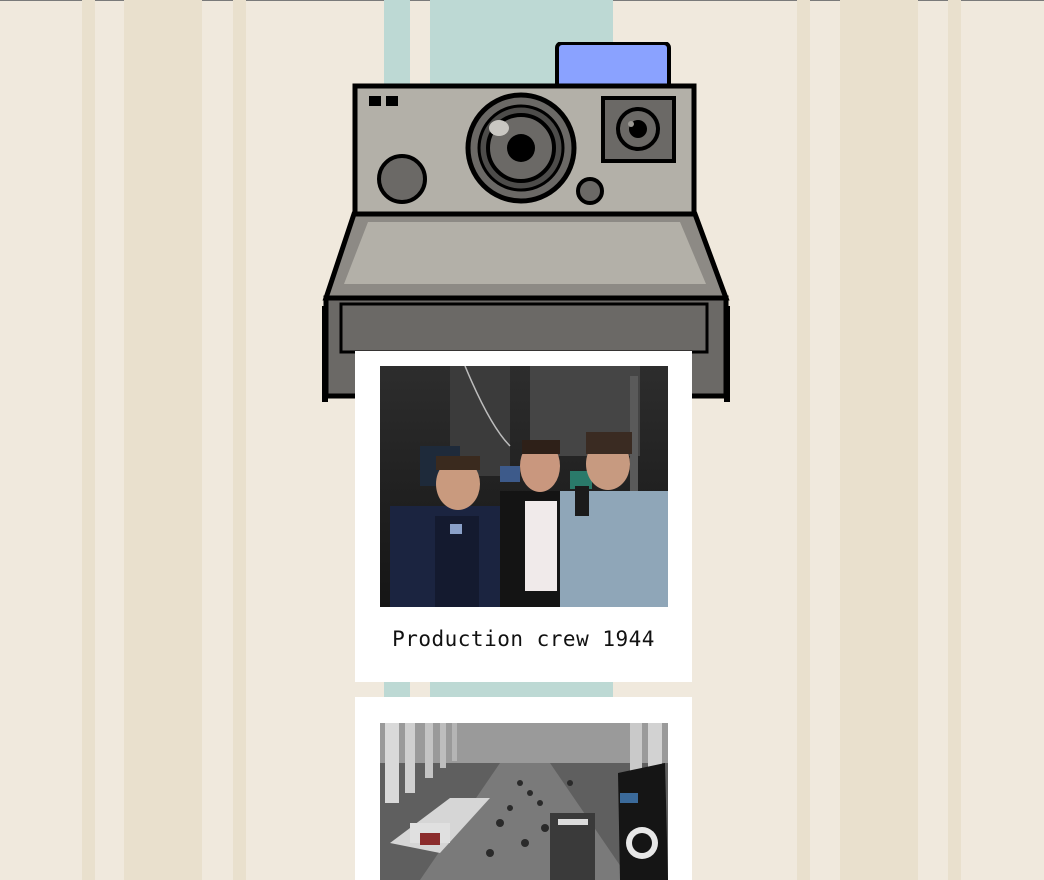 The image size is (1044, 880). Describe the element at coordinates (524, 801) in the screenshot. I see `exhibition-hall-photo-image` at that location.